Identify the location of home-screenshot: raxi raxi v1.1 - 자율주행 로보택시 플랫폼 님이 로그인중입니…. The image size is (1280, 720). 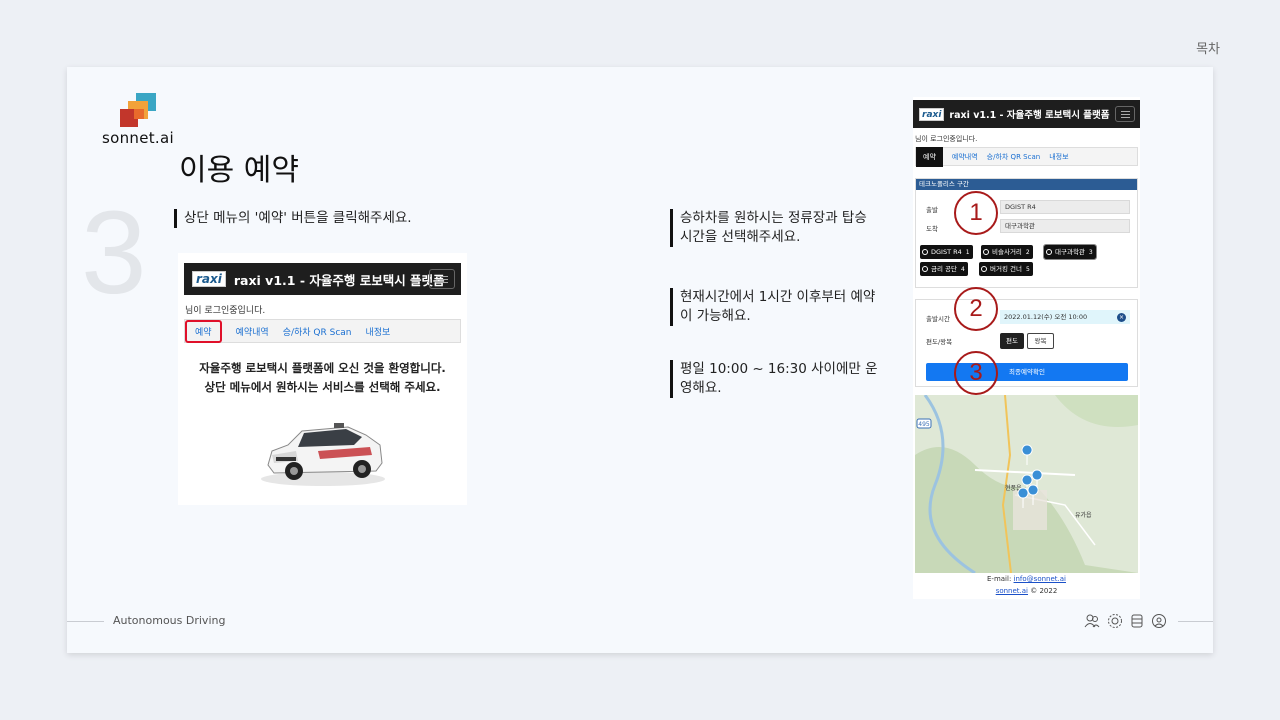
(322, 379).